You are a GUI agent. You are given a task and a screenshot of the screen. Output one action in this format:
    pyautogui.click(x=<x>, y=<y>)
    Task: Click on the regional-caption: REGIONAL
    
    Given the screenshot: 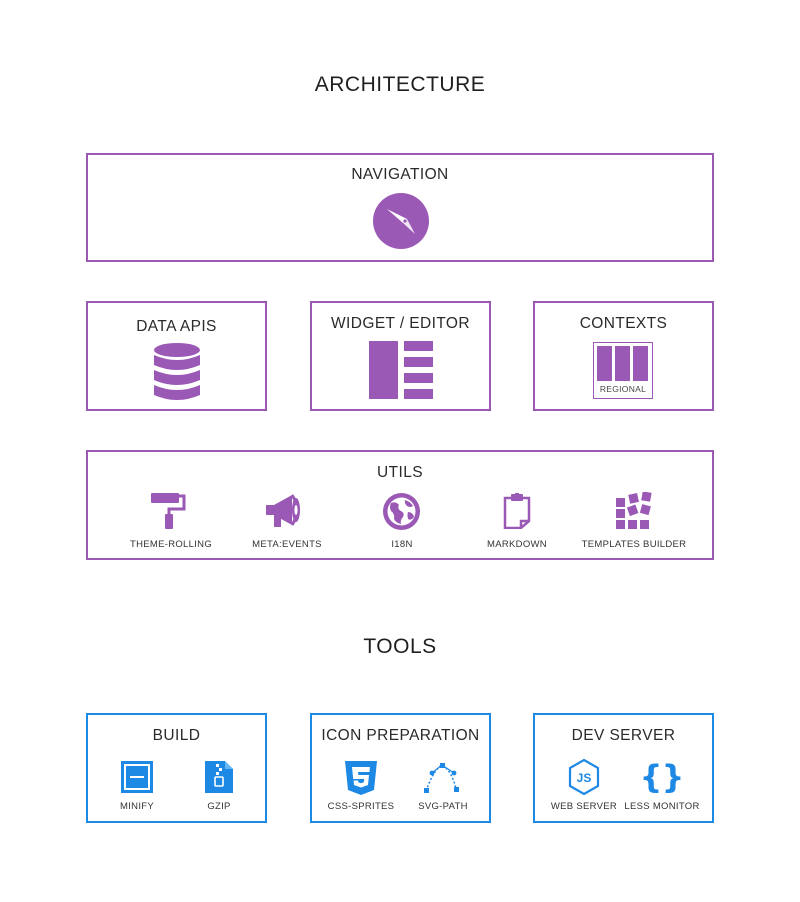 What is the action you would take?
    pyautogui.click(x=623, y=389)
    